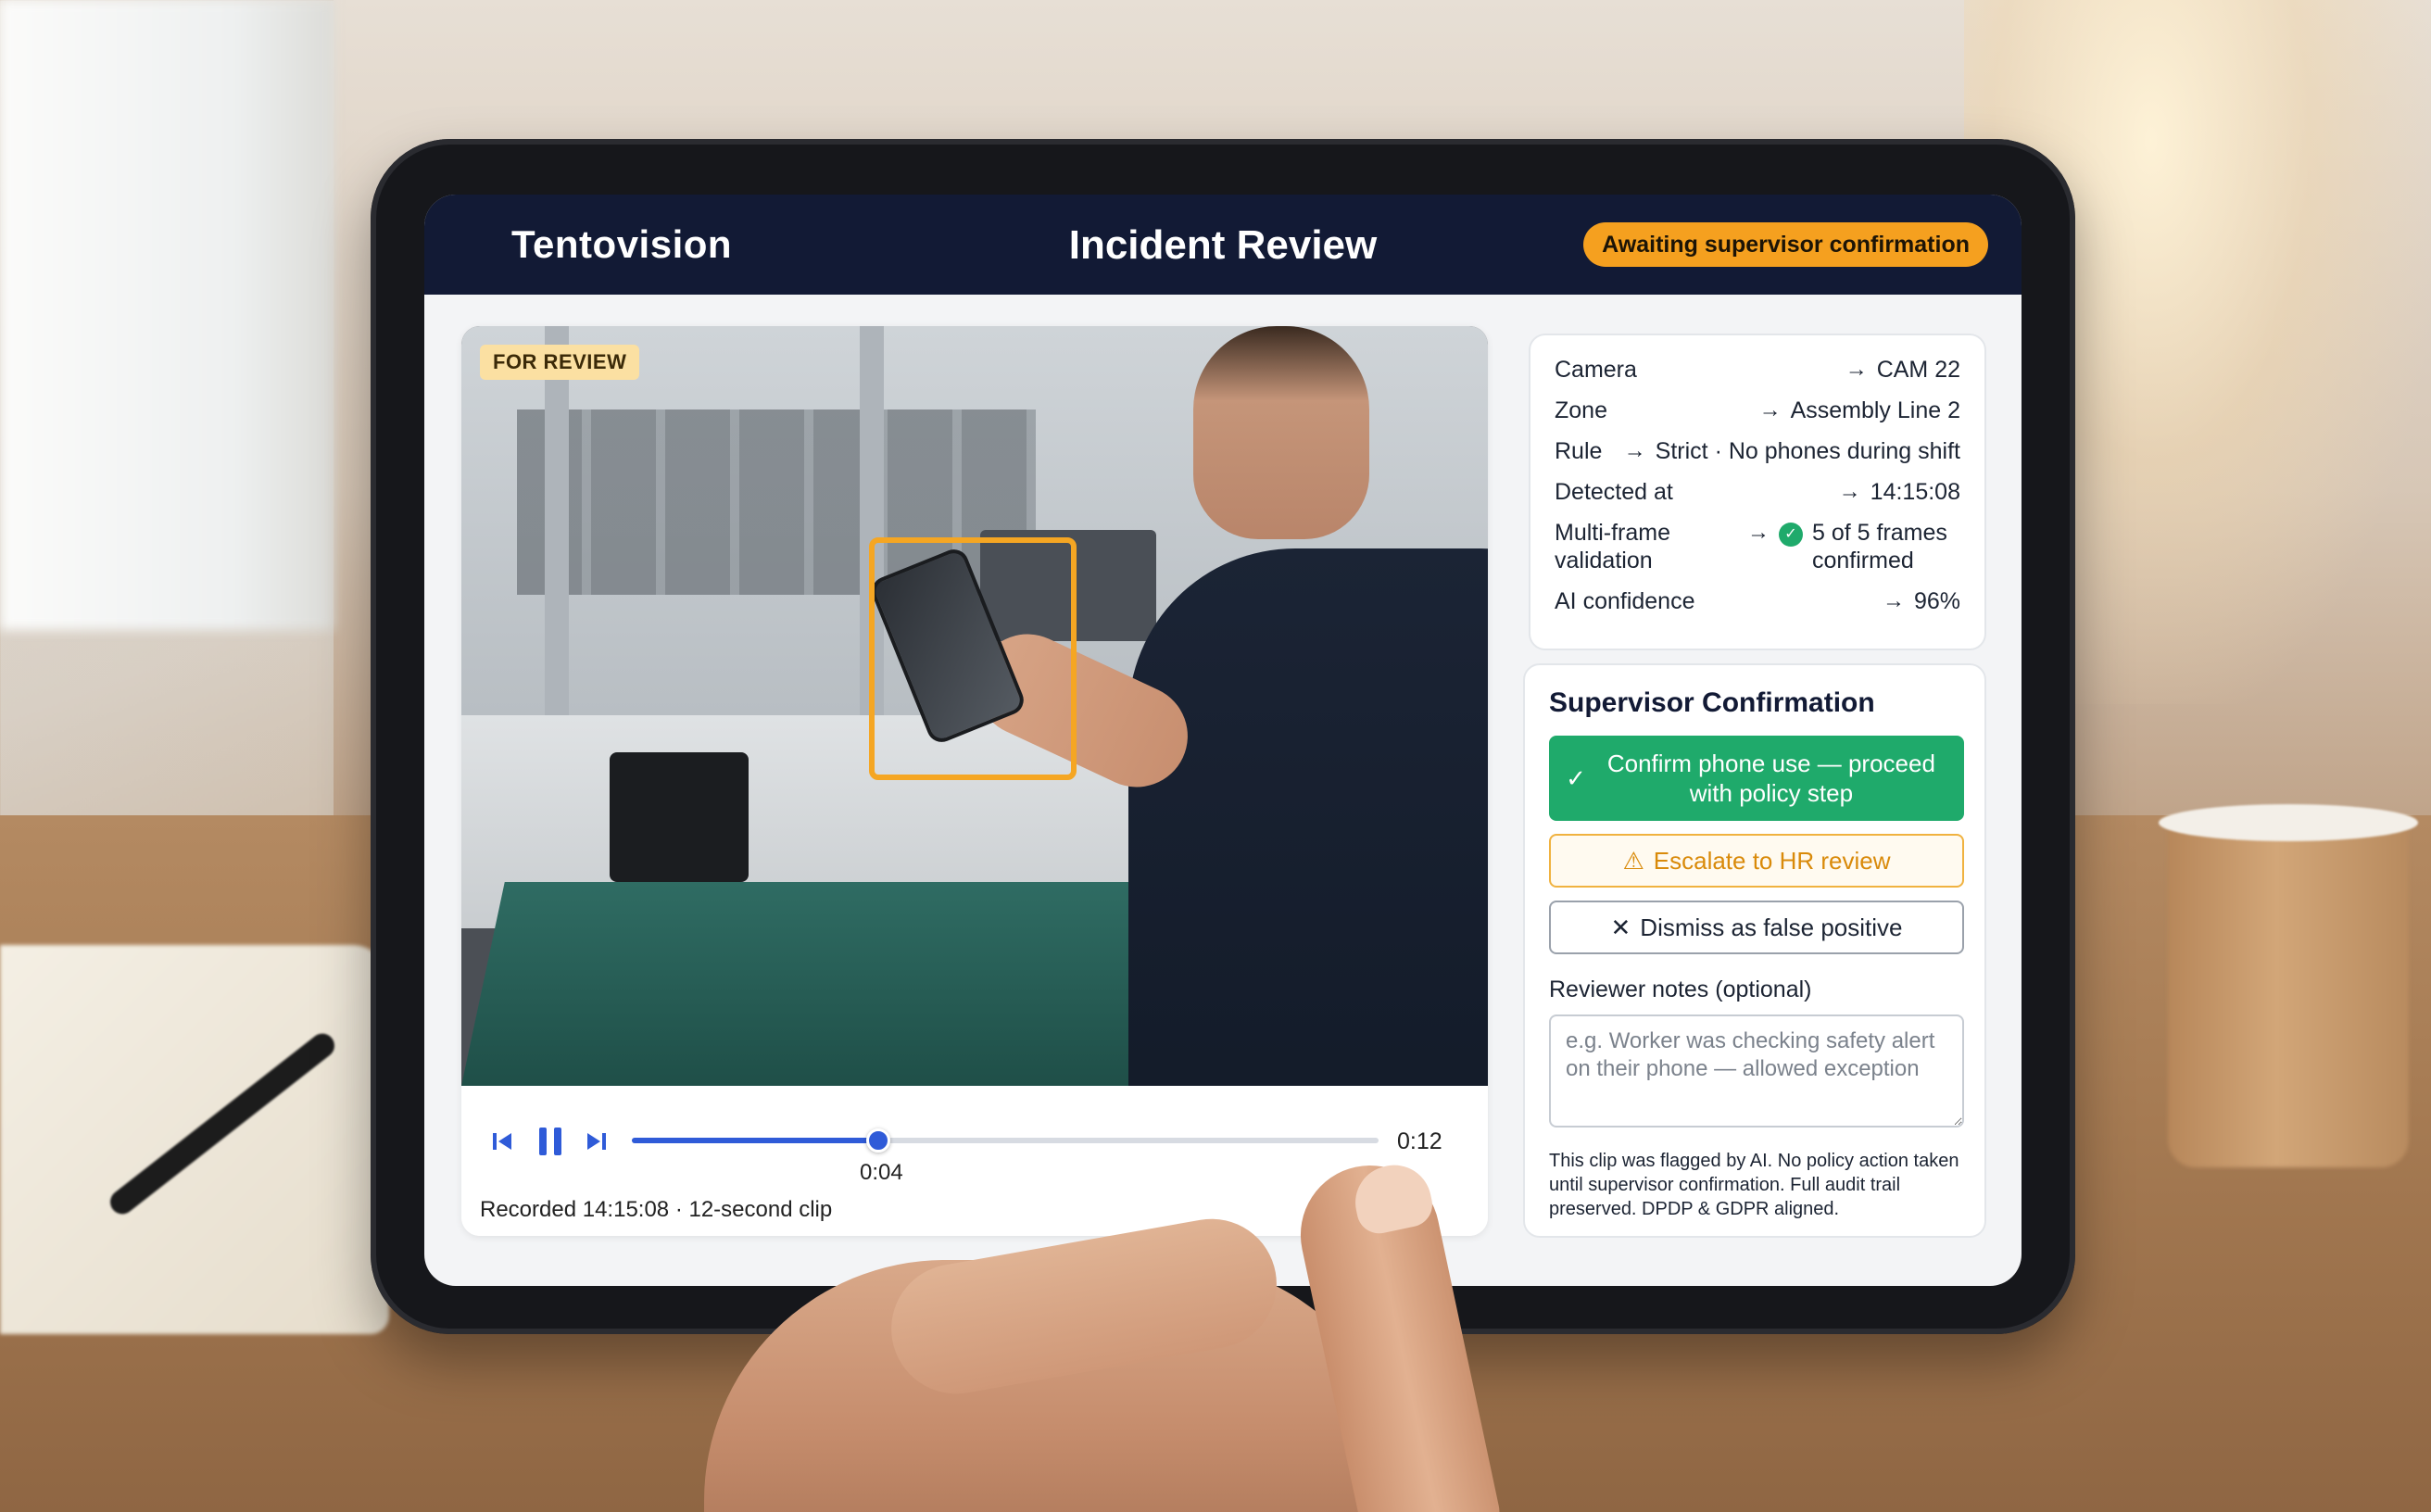  I want to click on detail-label: Detected at, so click(1614, 492).